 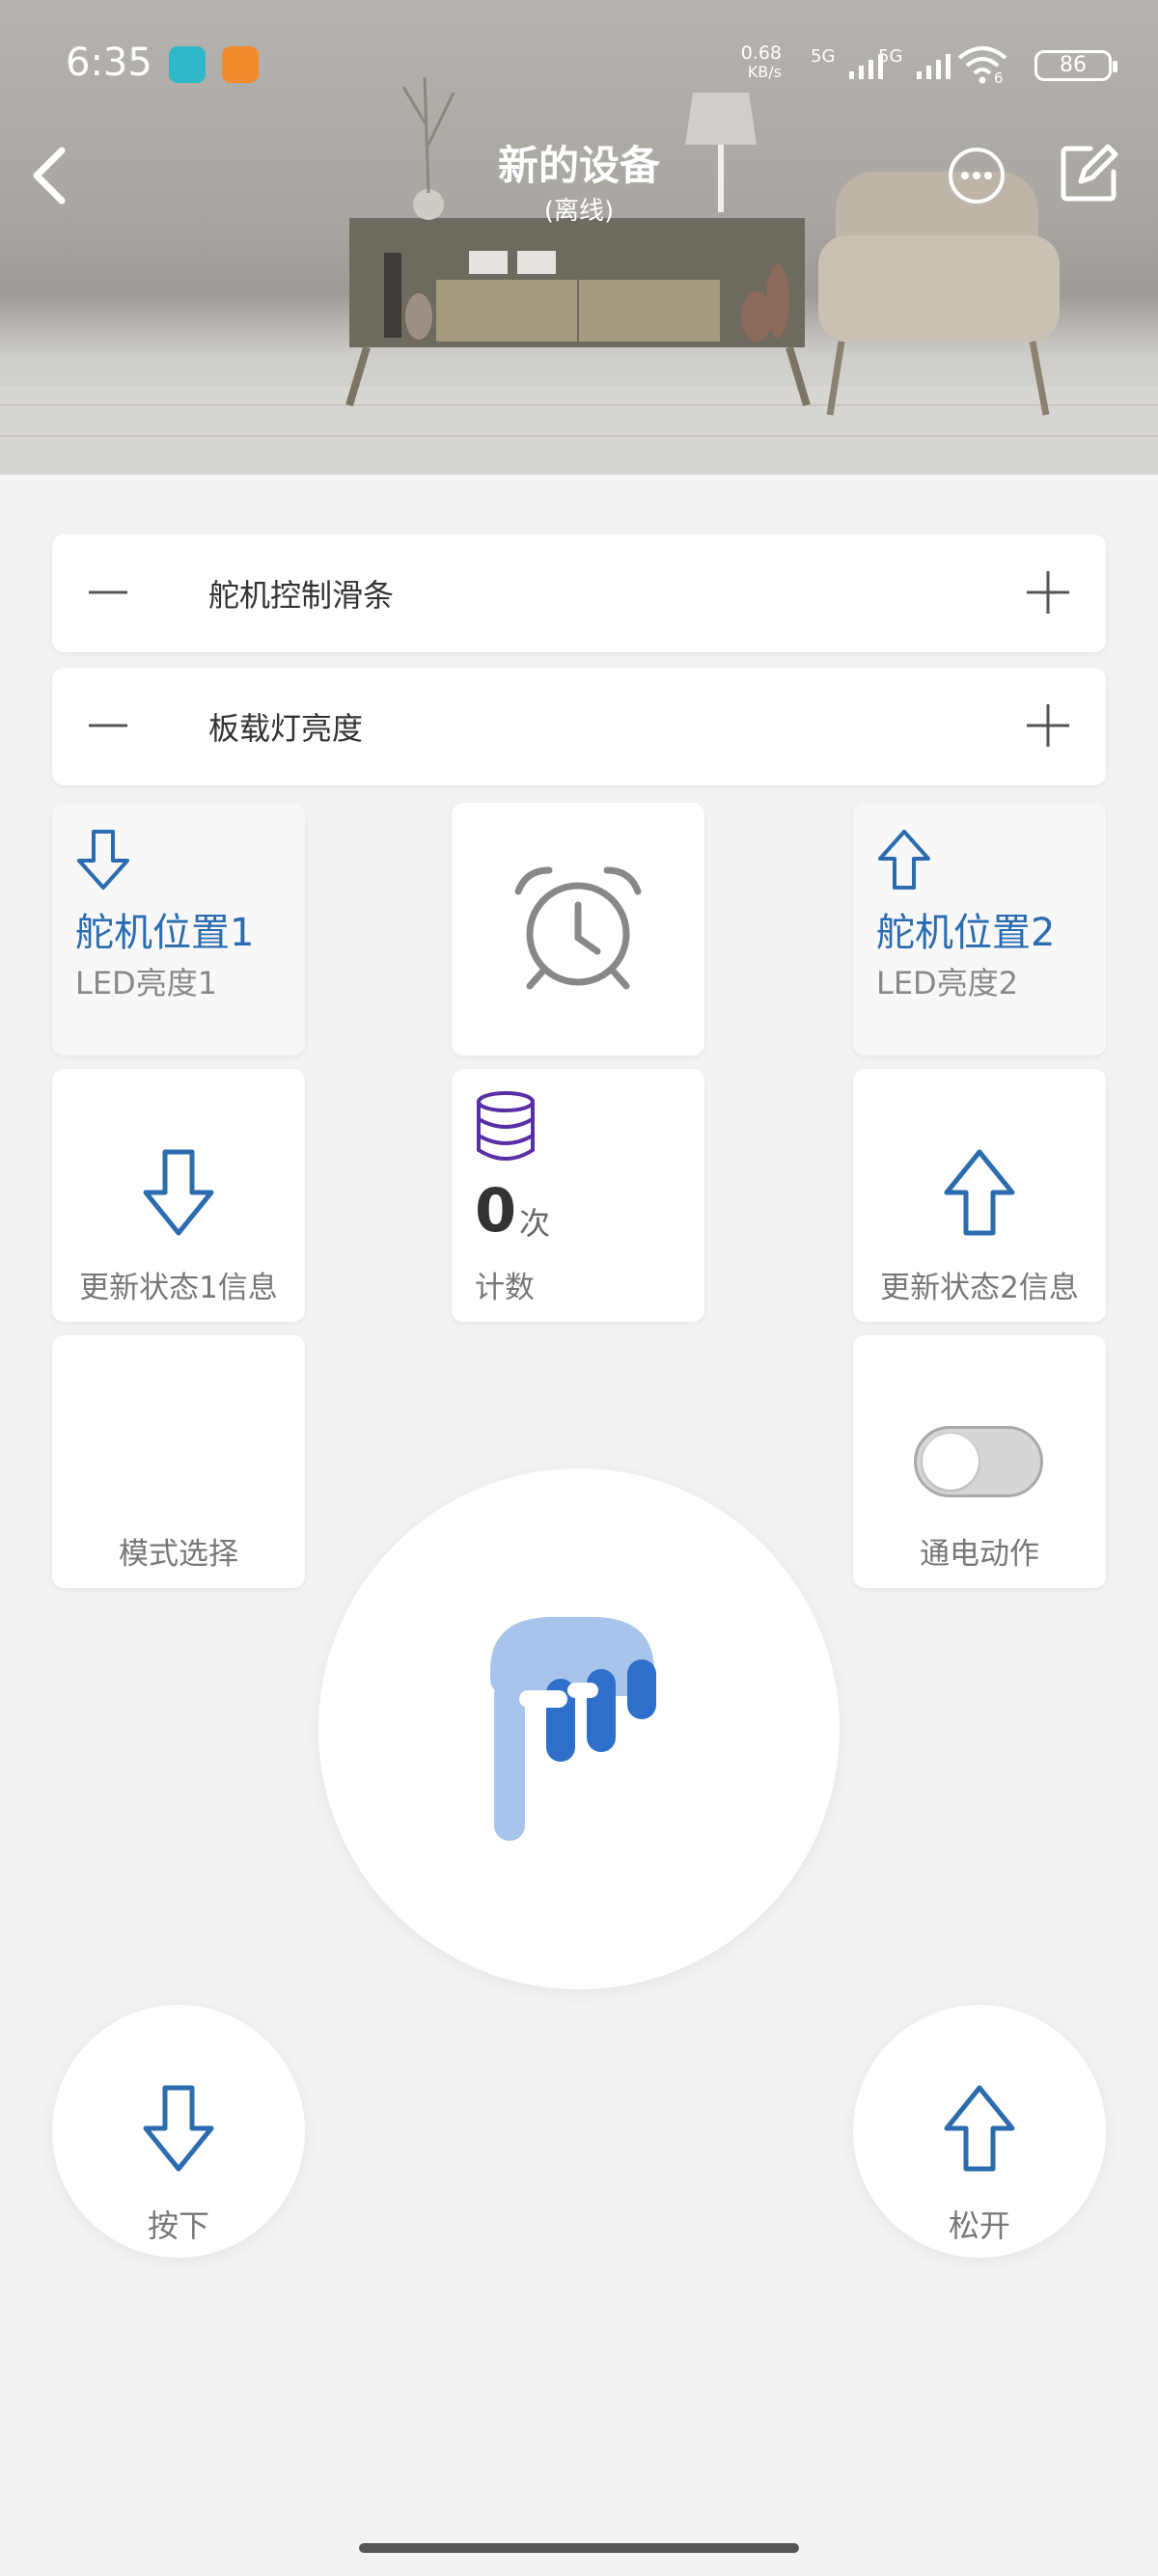 I want to click on power-toggle, so click(x=978, y=1461).